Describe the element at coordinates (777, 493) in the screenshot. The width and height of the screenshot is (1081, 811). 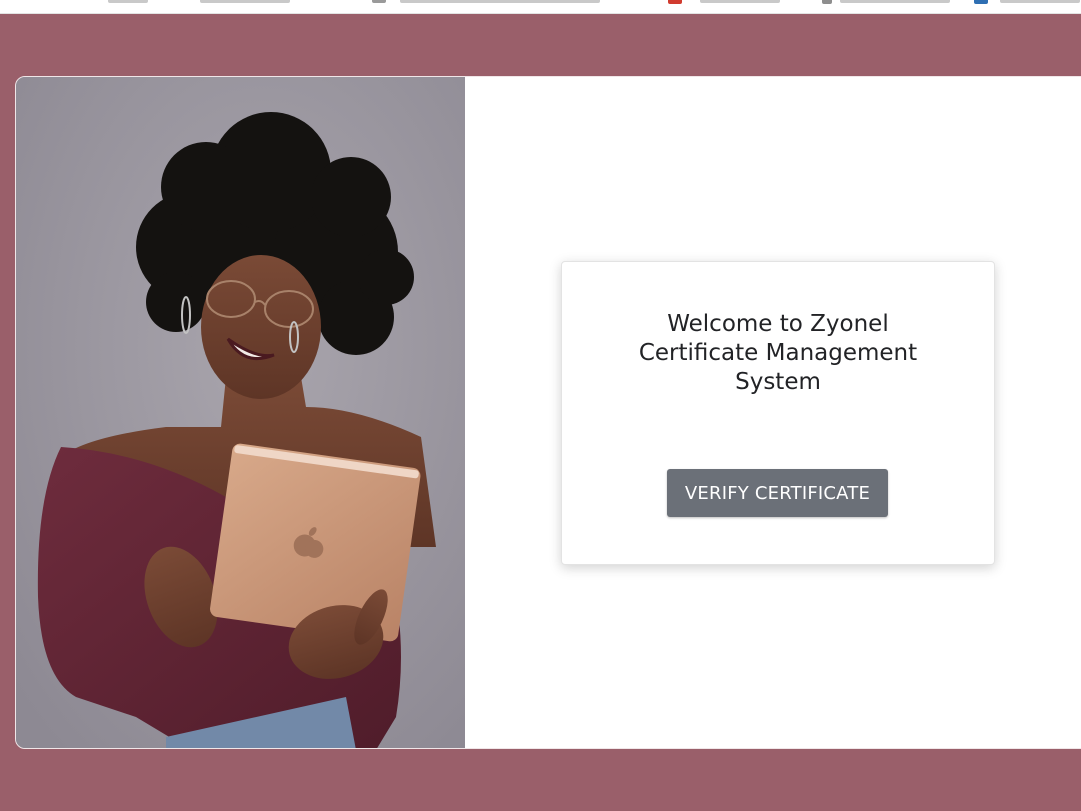
I see `verify-certificate-button: VERIFY CERTIFICATE` at that location.